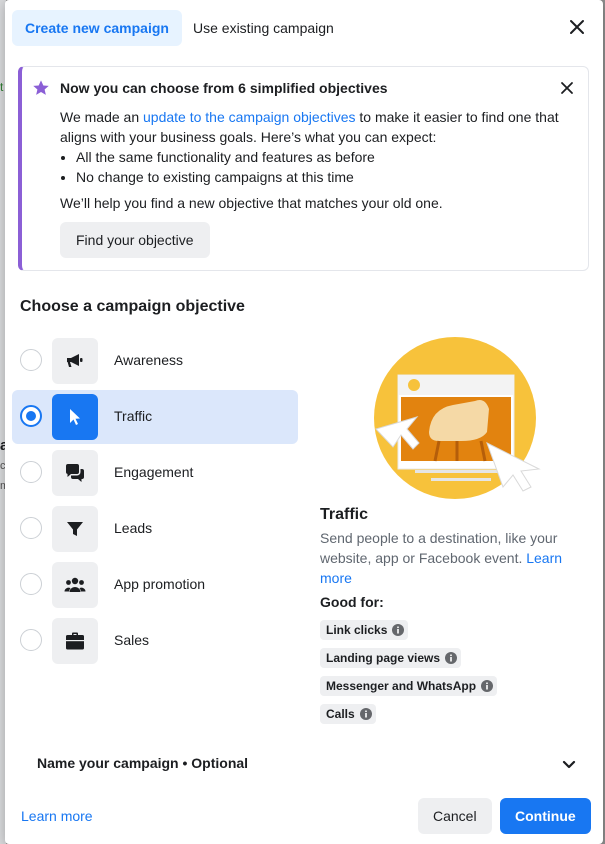  What do you see at coordinates (133, 416) in the screenshot?
I see `objective-label: Traffic` at bounding box center [133, 416].